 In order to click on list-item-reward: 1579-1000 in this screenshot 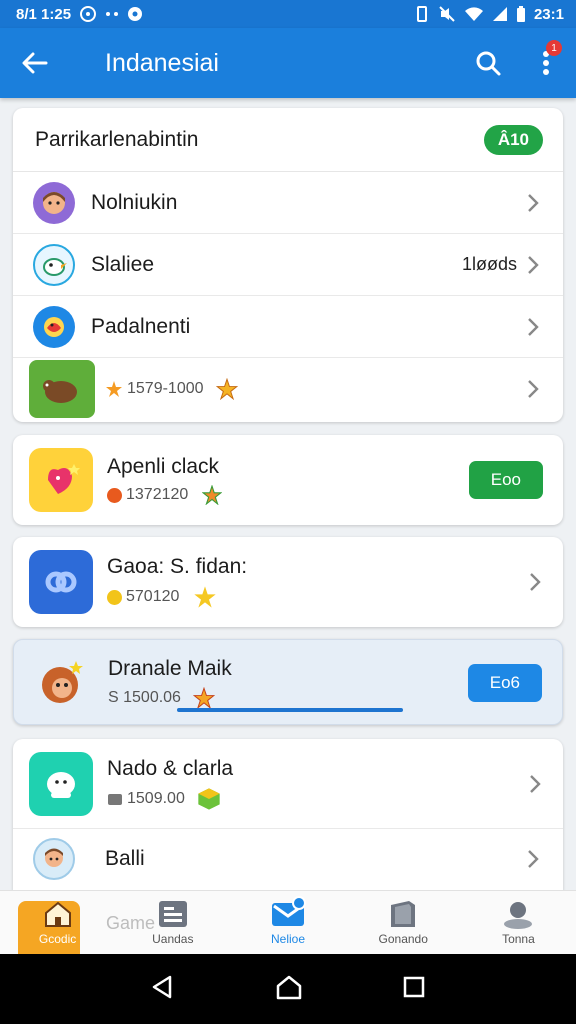, I will do `click(288, 389)`.